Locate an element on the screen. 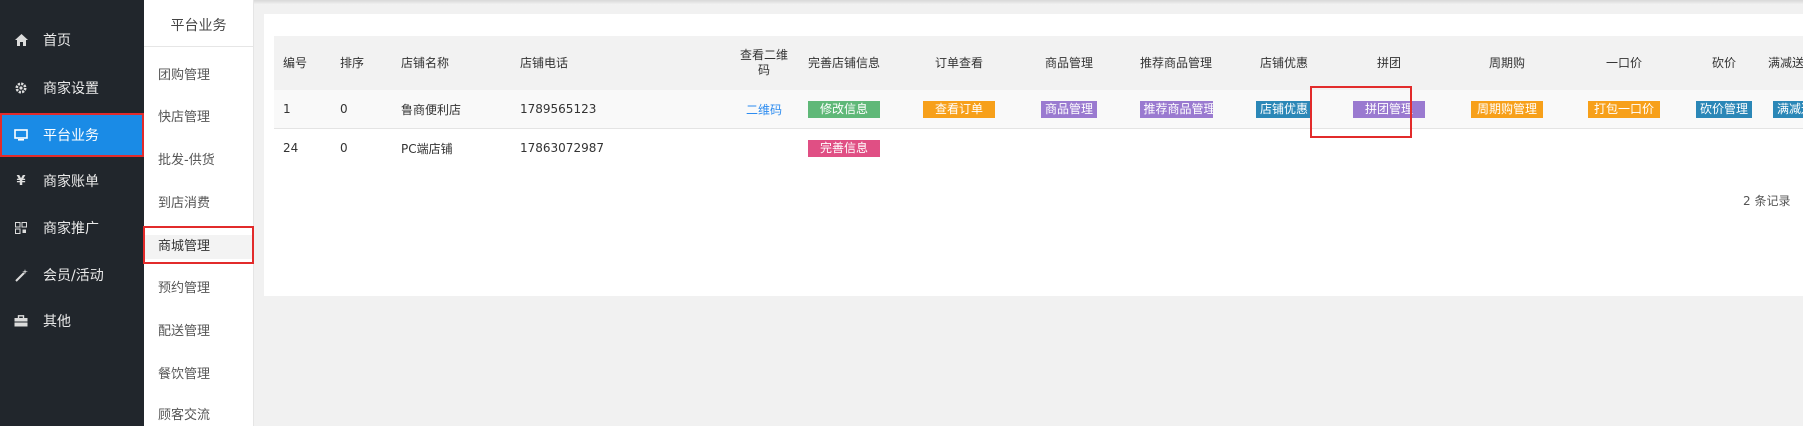 This screenshot has width=1803, height=426. sidebar-item-label: 平台业务 is located at coordinates (71, 136).